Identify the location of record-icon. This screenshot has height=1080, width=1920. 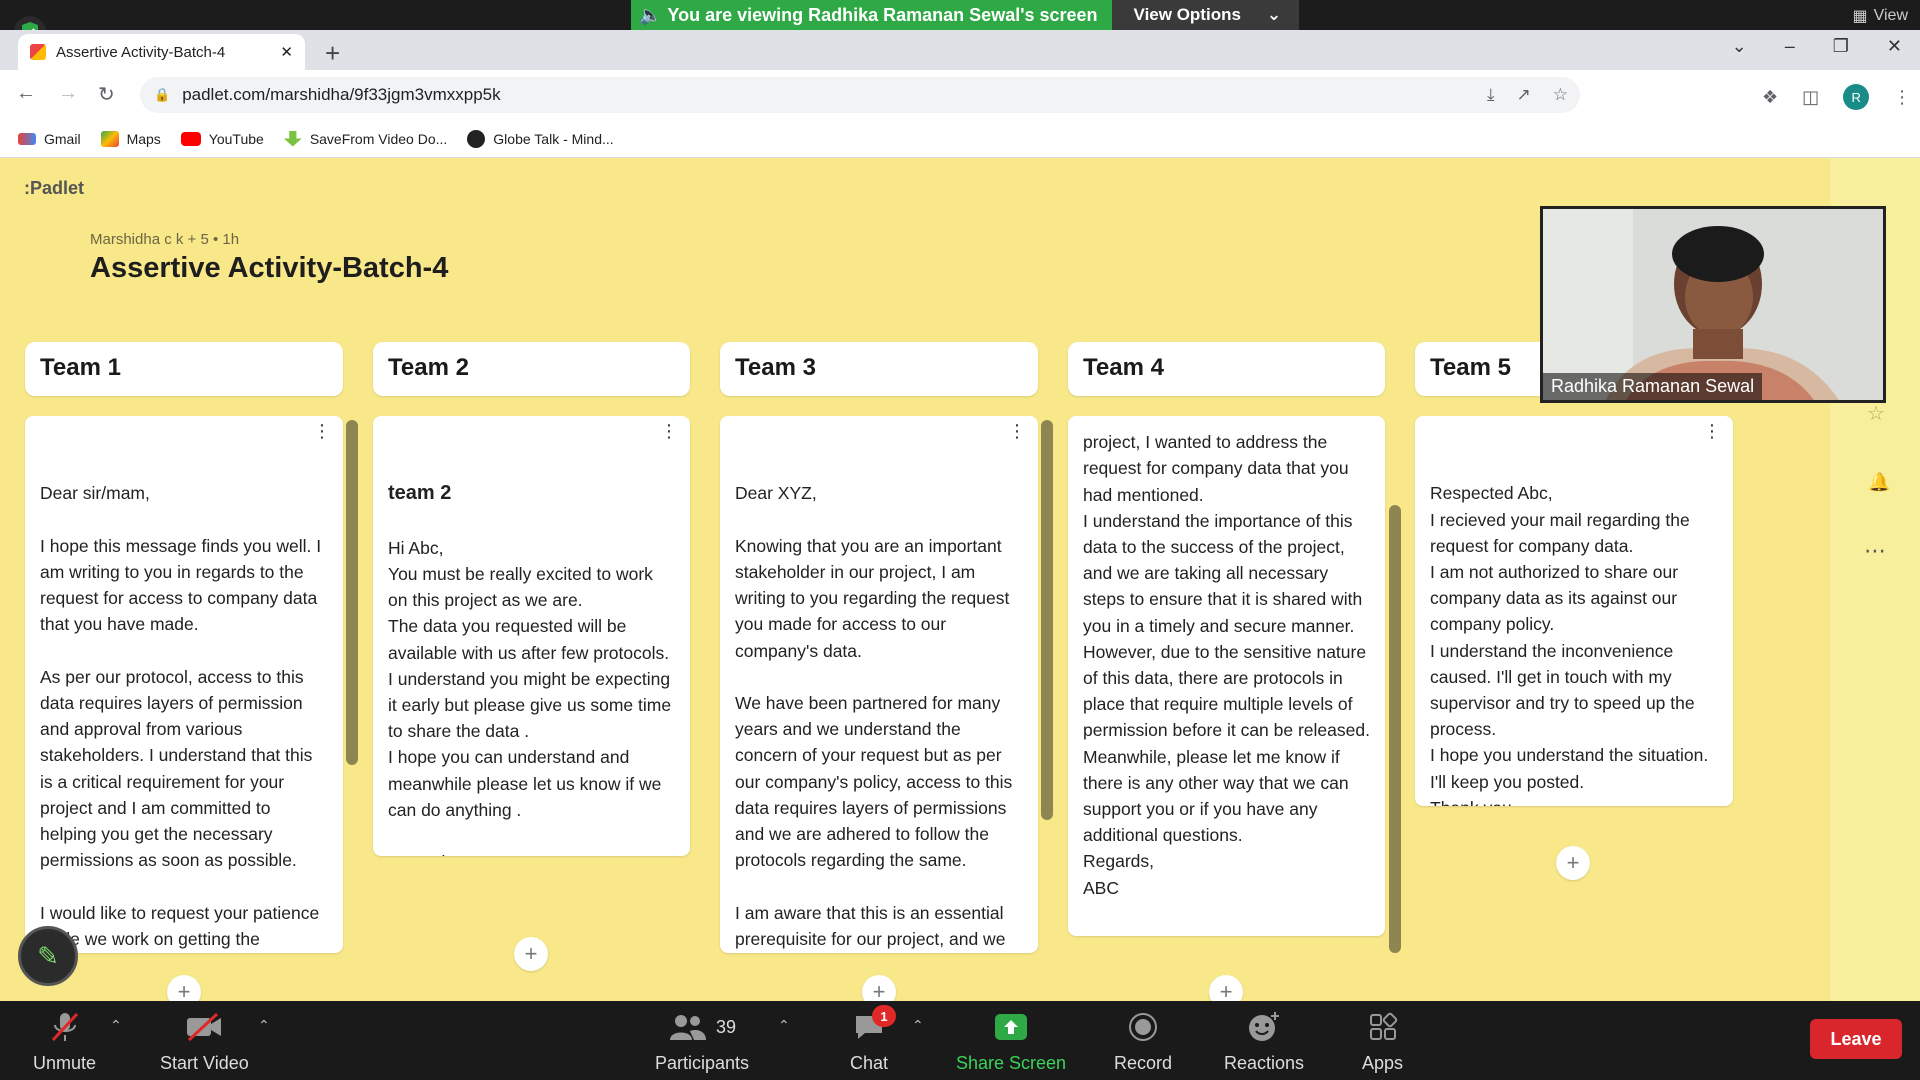
(1143, 1027).